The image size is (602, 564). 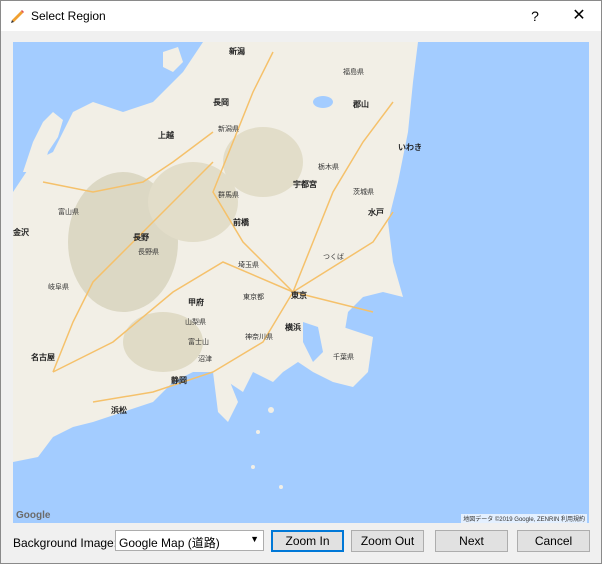 I want to click on background-image-select: Google Map (道路) ▼, so click(x=189, y=540).